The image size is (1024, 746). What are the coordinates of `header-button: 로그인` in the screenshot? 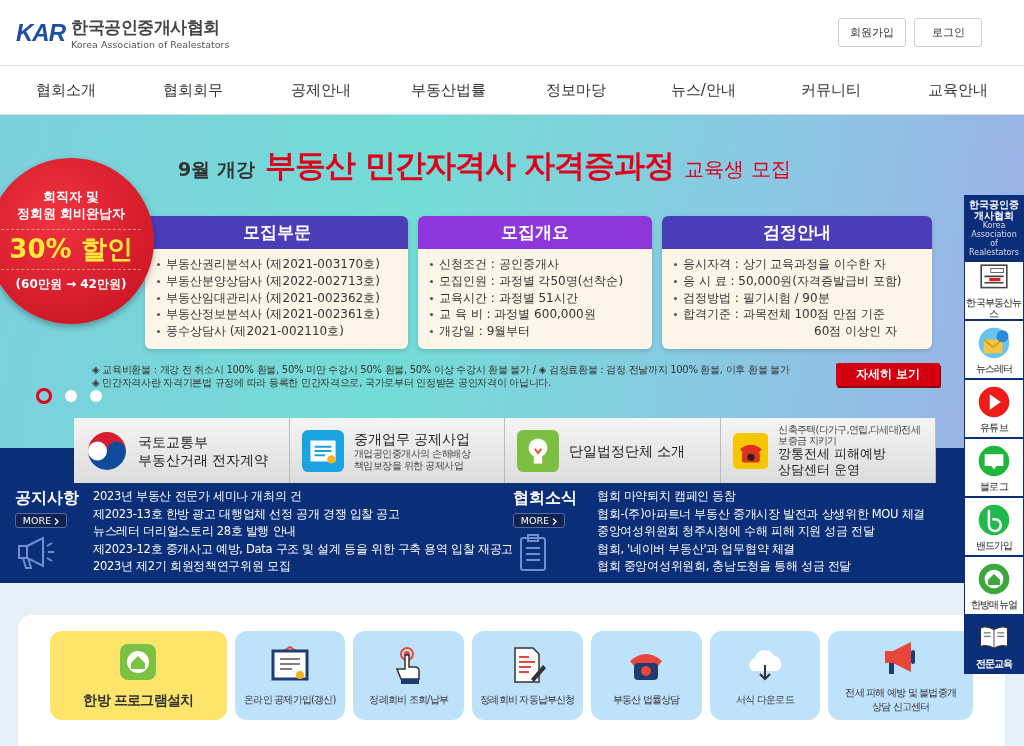 It's located at (948, 32).